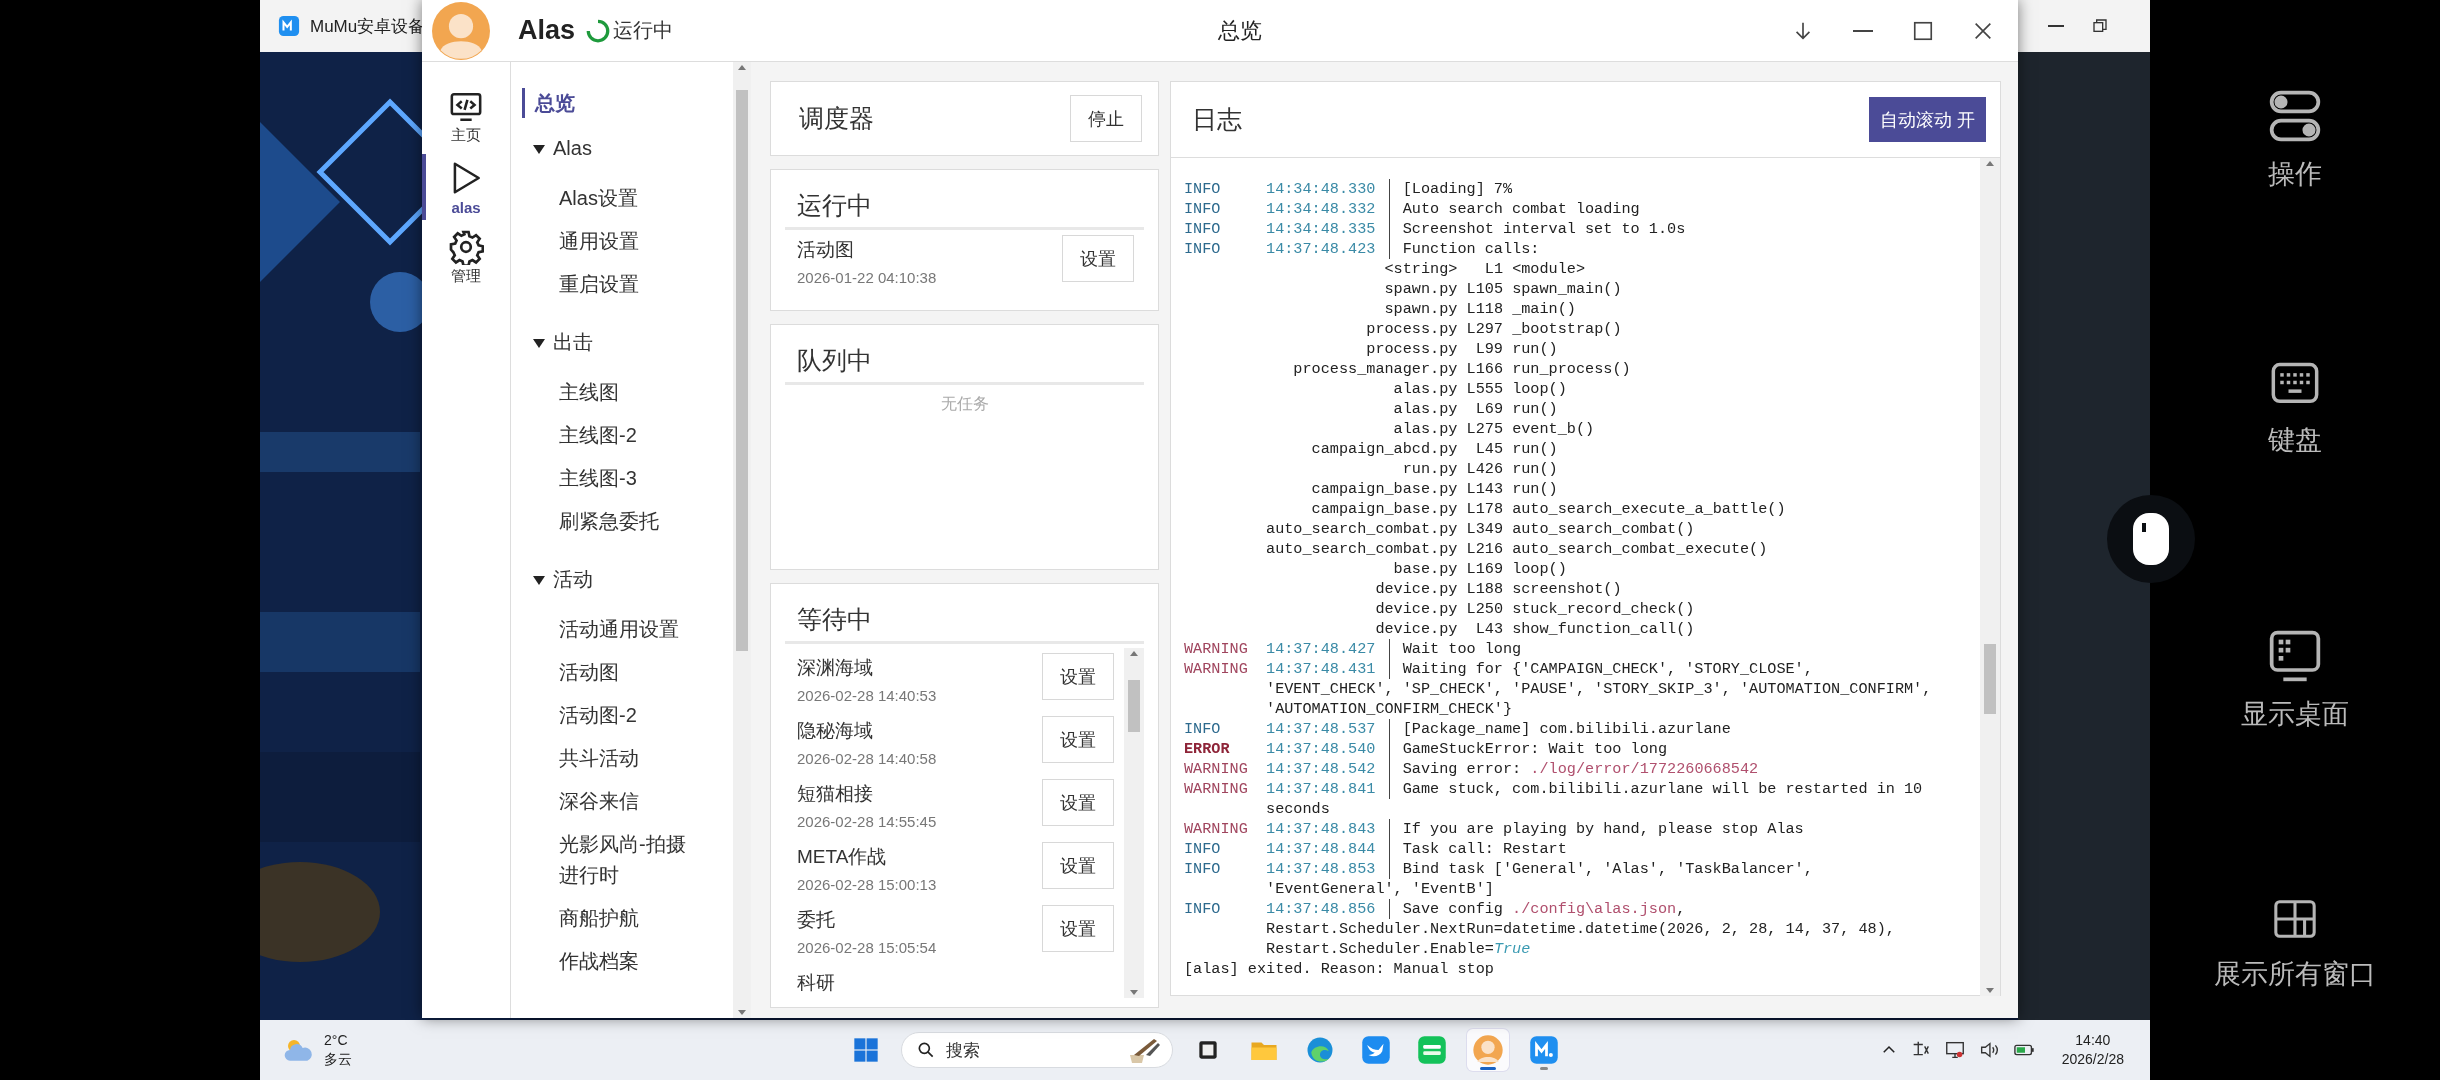 The image size is (2440, 1080). What do you see at coordinates (1499, 729) in the screenshot?
I see `log-entry: 14:37:48.537 [Package_name] com.bilibili.azurlane` at bounding box center [1499, 729].